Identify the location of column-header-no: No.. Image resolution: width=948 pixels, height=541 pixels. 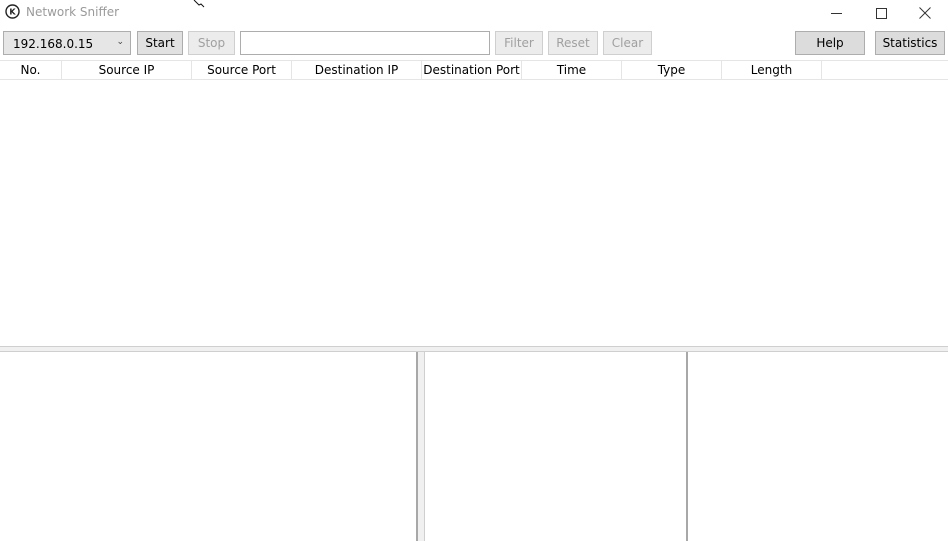
(31, 70).